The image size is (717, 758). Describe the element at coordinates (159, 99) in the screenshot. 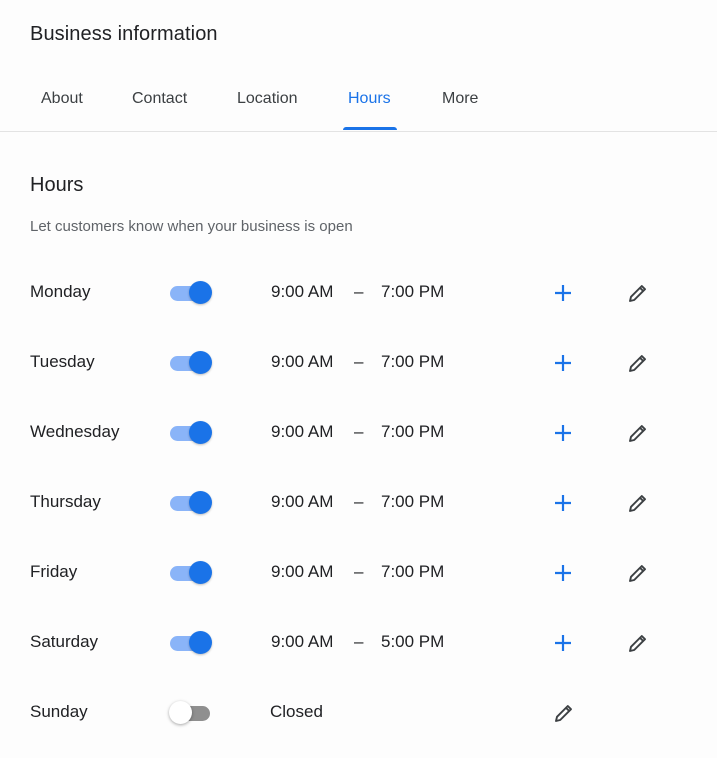

I see `tab-contact: Contact` at that location.